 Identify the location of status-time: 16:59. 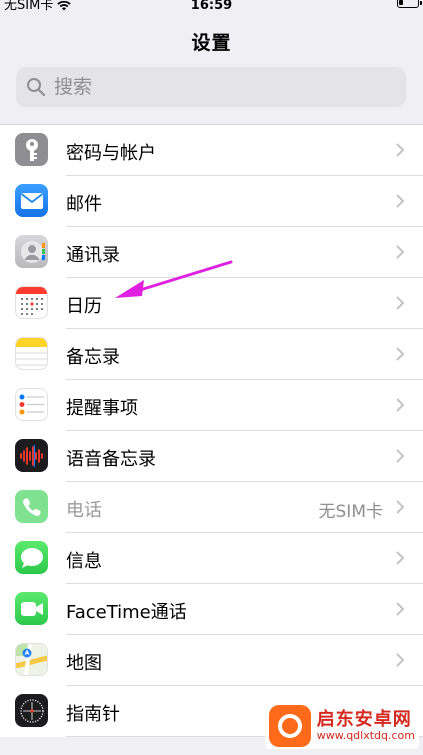
(211, 6).